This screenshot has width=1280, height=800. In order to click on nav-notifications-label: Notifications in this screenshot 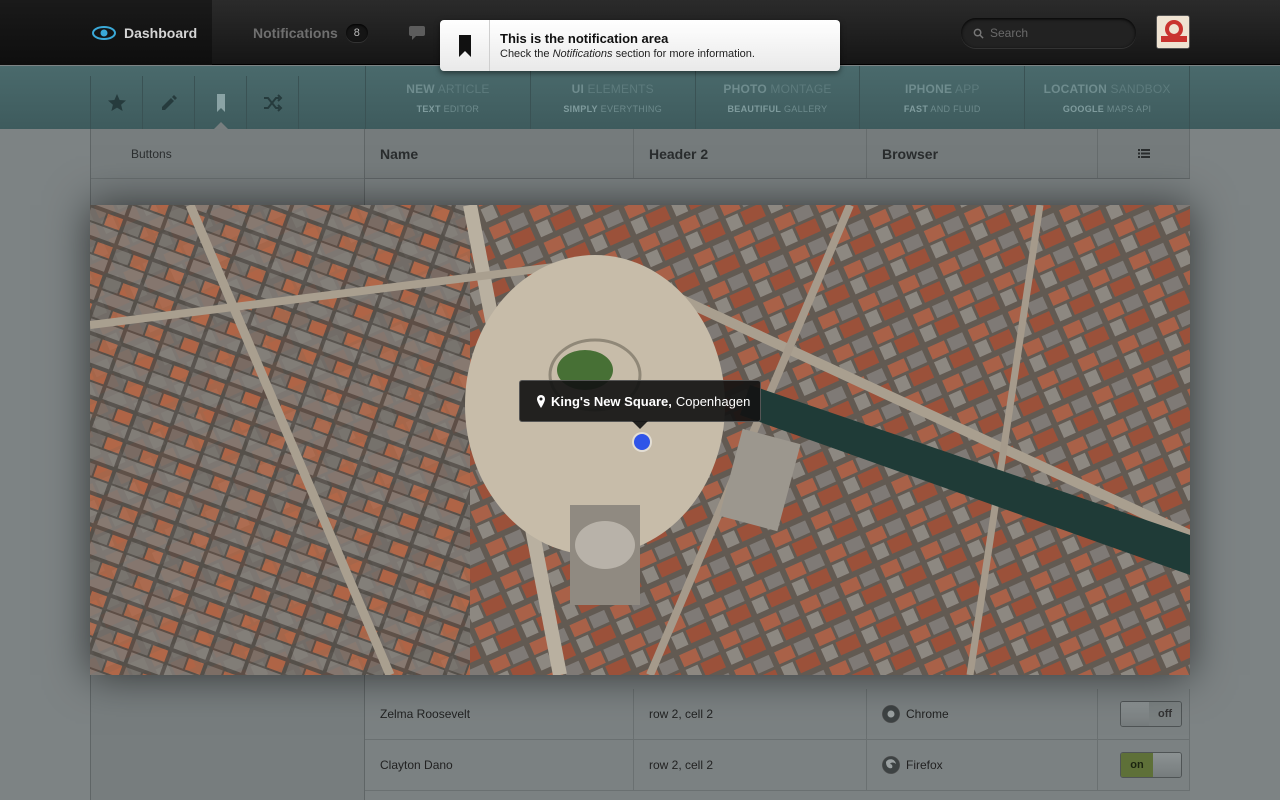, I will do `click(295, 32)`.